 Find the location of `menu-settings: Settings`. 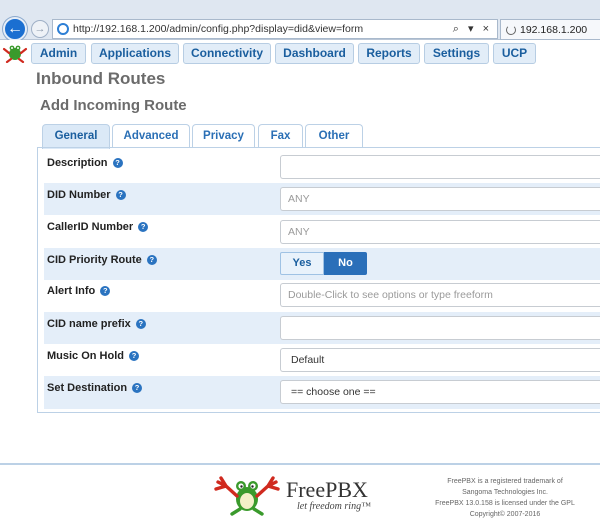

menu-settings: Settings is located at coordinates (456, 53).